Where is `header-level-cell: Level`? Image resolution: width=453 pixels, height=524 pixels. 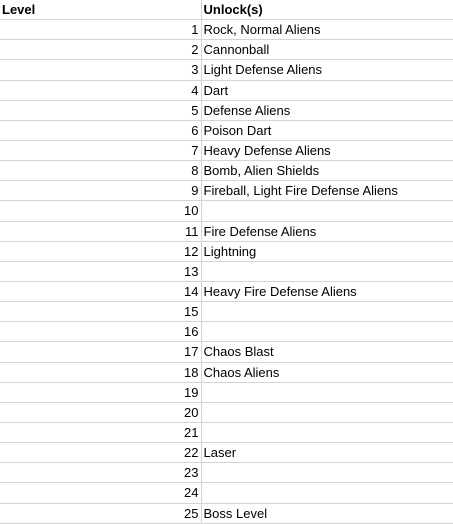 header-level-cell: Level is located at coordinates (101, 10).